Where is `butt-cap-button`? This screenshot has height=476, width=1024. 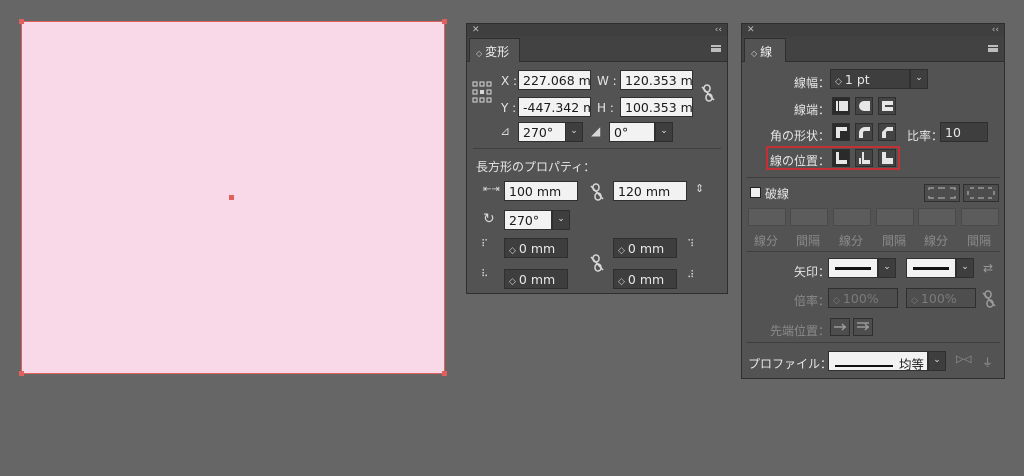
butt-cap-button is located at coordinates (841, 106).